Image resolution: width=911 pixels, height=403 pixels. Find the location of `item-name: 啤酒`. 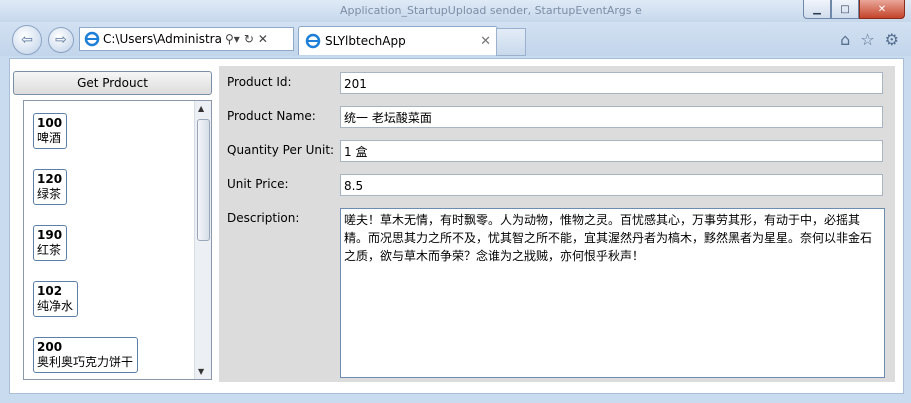

item-name: 啤酒 is located at coordinates (49, 138).